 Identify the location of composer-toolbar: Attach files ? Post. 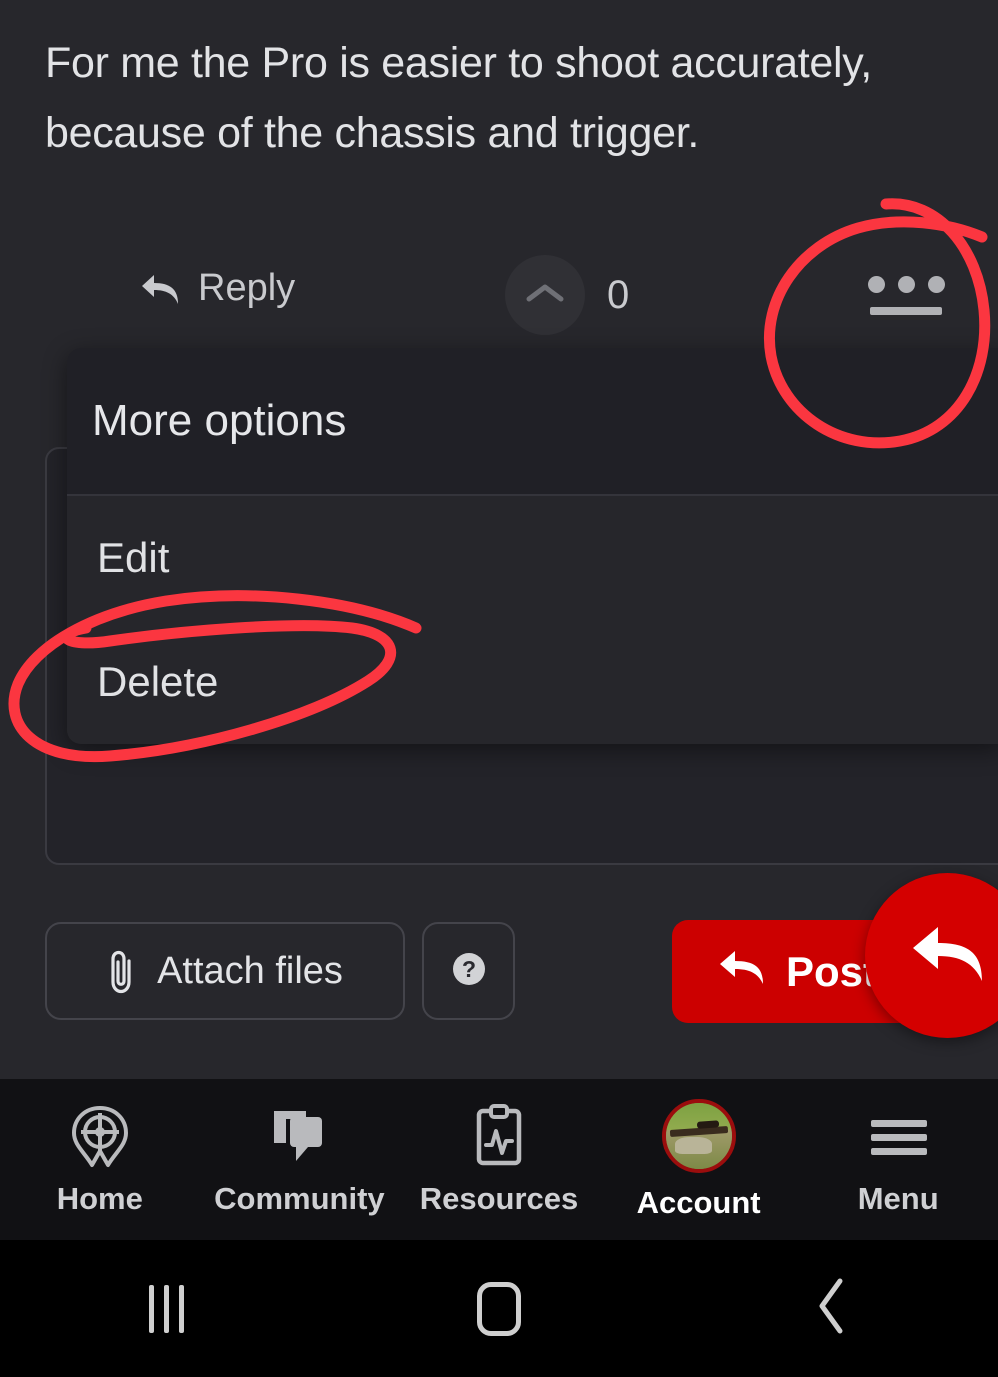
(499, 970).